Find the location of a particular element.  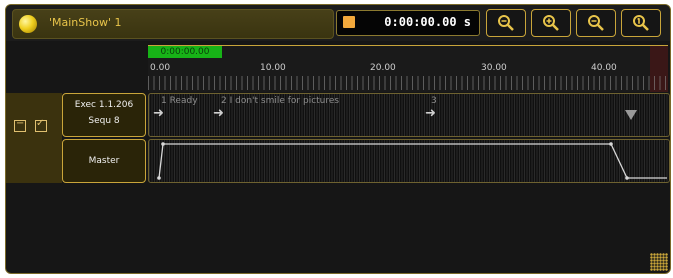

show-title-strip: 'MainShow' 1 is located at coordinates (173, 24).